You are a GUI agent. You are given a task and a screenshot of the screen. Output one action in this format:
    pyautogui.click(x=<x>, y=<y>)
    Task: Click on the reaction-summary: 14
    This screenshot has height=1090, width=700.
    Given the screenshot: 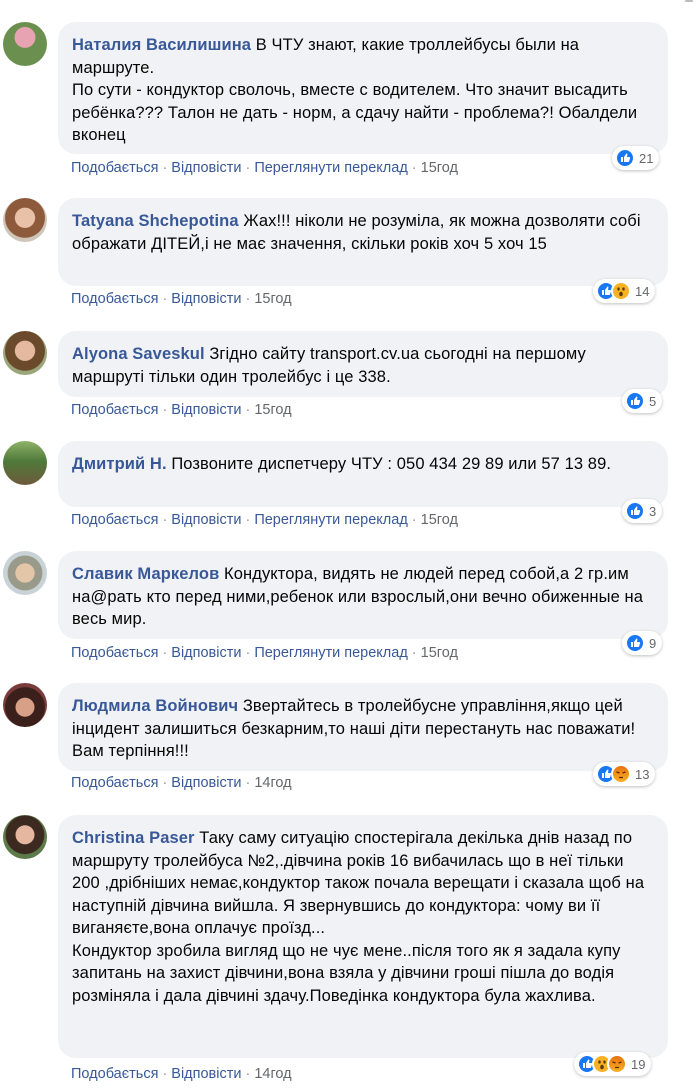 What is the action you would take?
    pyautogui.click(x=624, y=291)
    